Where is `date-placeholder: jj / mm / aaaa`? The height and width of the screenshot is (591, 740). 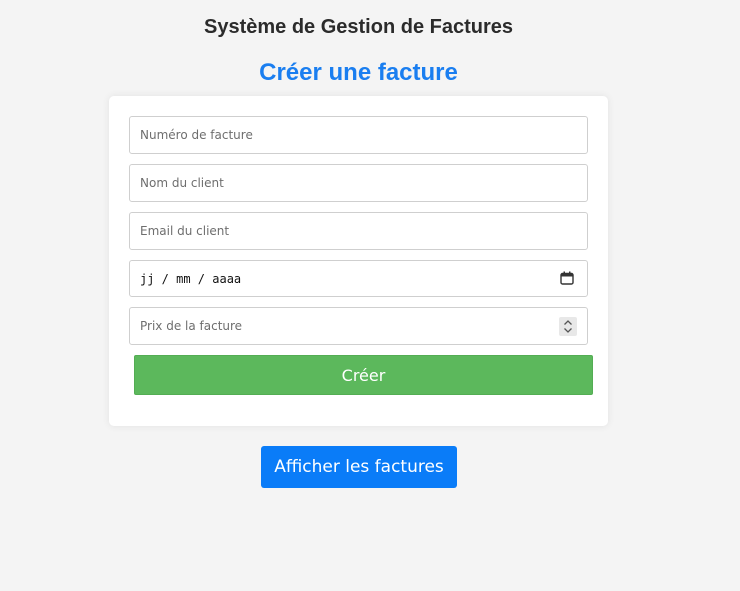 date-placeholder: jj / mm / aaaa is located at coordinates (191, 278).